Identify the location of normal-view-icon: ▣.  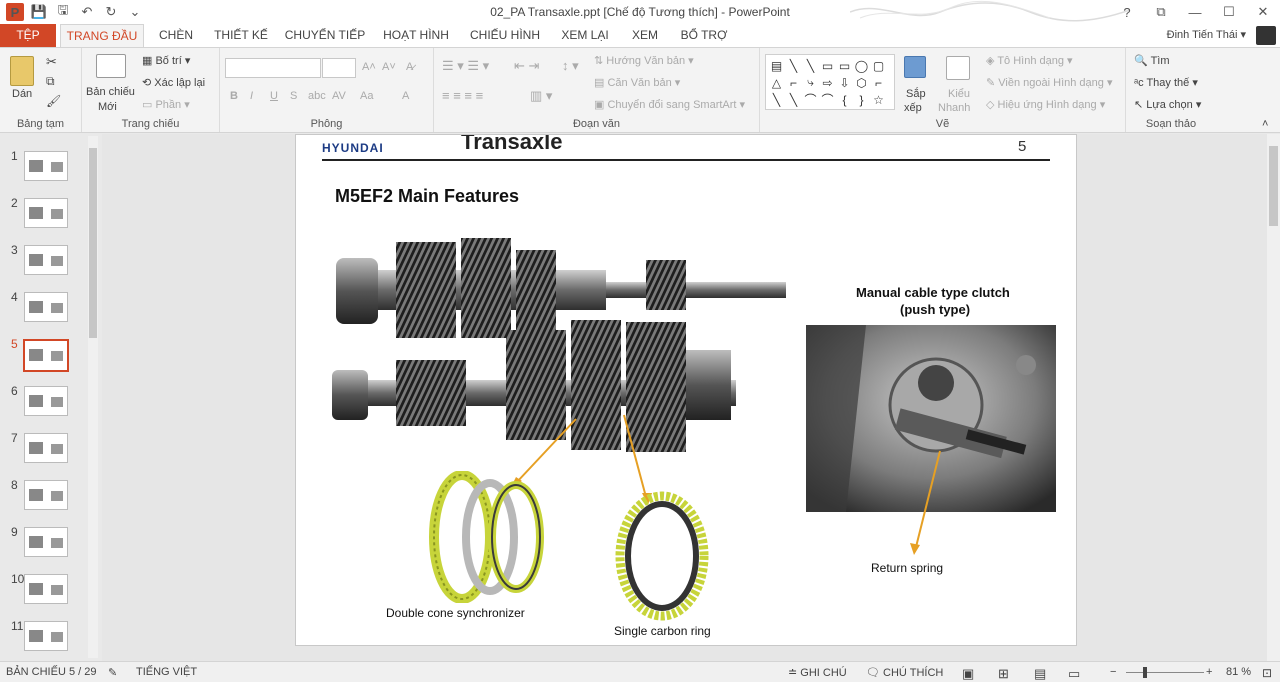
(968, 674).